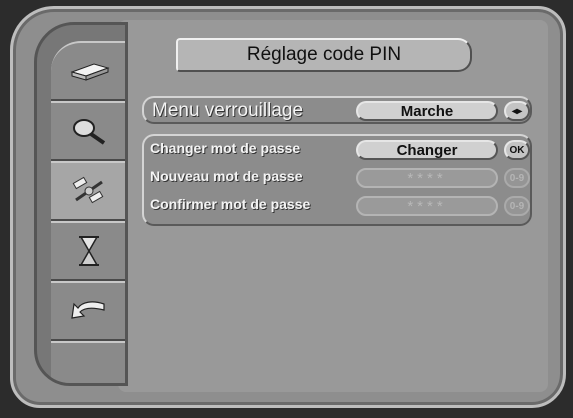 Image resolution: width=573 pixels, height=418 pixels. What do you see at coordinates (517, 111) in the screenshot?
I see `left-right-arrows-icon: ◂▸` at bounding box center [517, 111].